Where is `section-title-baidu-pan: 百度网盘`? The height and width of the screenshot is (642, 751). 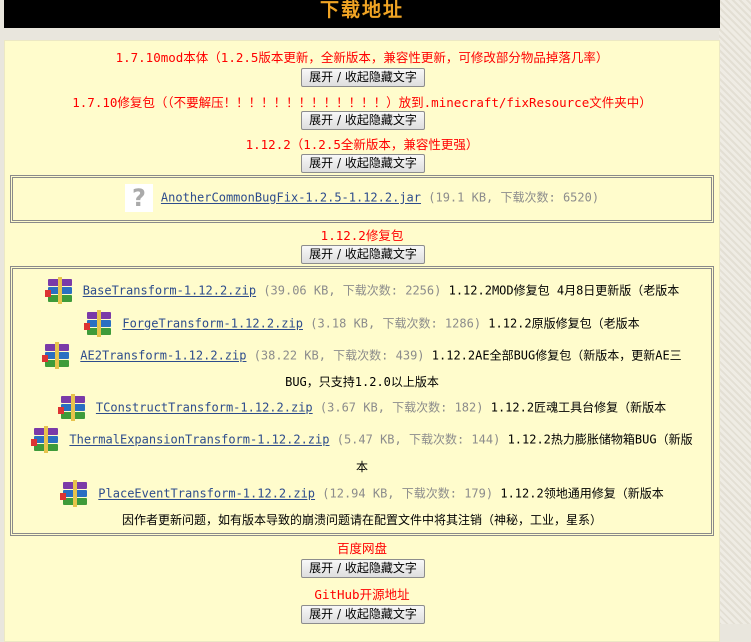
section-title-baidu-pan: 百度网盘 is located at coordinates (361, 548).